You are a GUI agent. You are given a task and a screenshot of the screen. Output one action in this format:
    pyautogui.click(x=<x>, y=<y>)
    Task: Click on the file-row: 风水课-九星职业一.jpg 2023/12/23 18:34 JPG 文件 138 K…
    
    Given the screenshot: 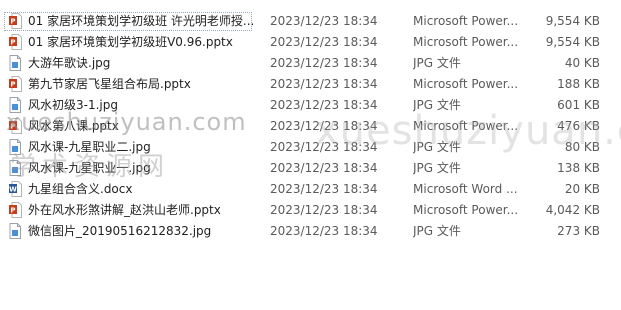 What is the action you would take?
    pyautogui.click(x=305, y=168)
    